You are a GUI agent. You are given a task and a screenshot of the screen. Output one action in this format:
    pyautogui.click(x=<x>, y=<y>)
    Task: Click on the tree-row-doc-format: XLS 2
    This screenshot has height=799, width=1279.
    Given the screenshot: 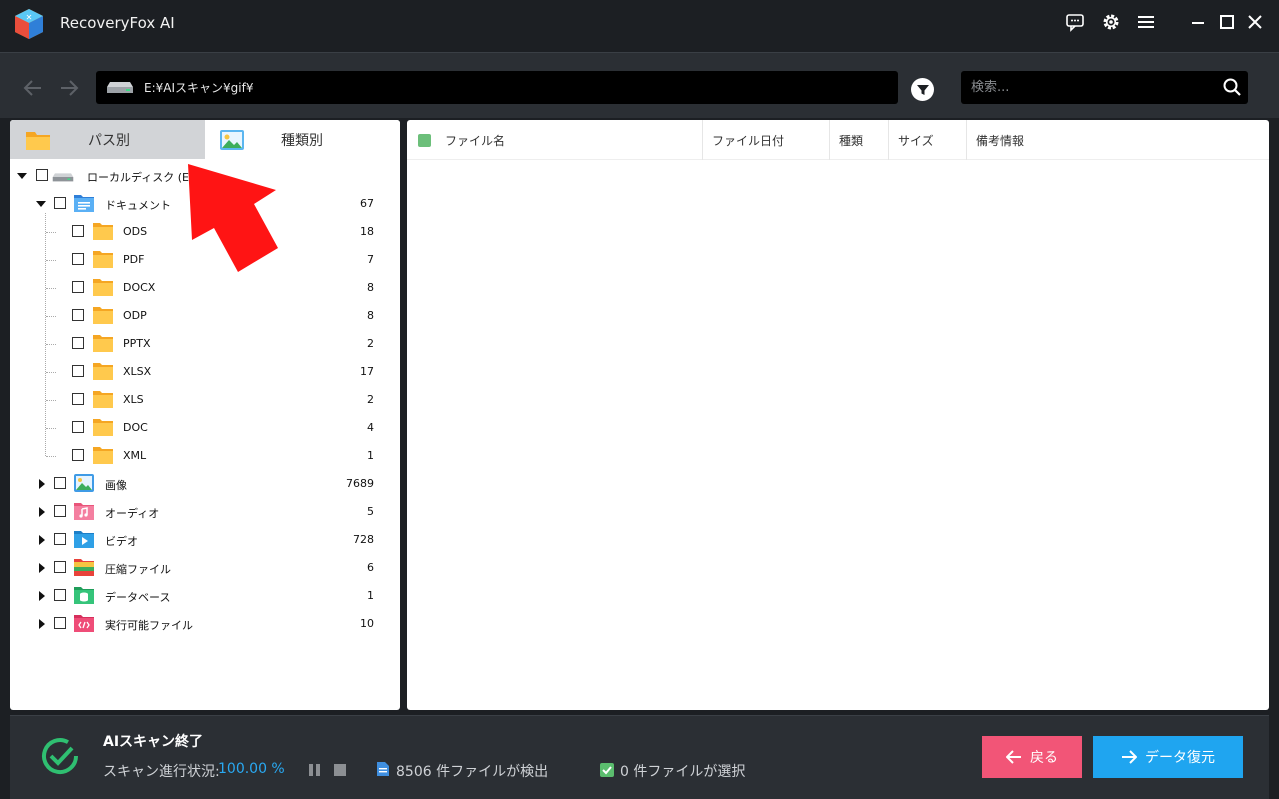 What is the action you would take?
    pyautogui.click(x=205, y=400)
    